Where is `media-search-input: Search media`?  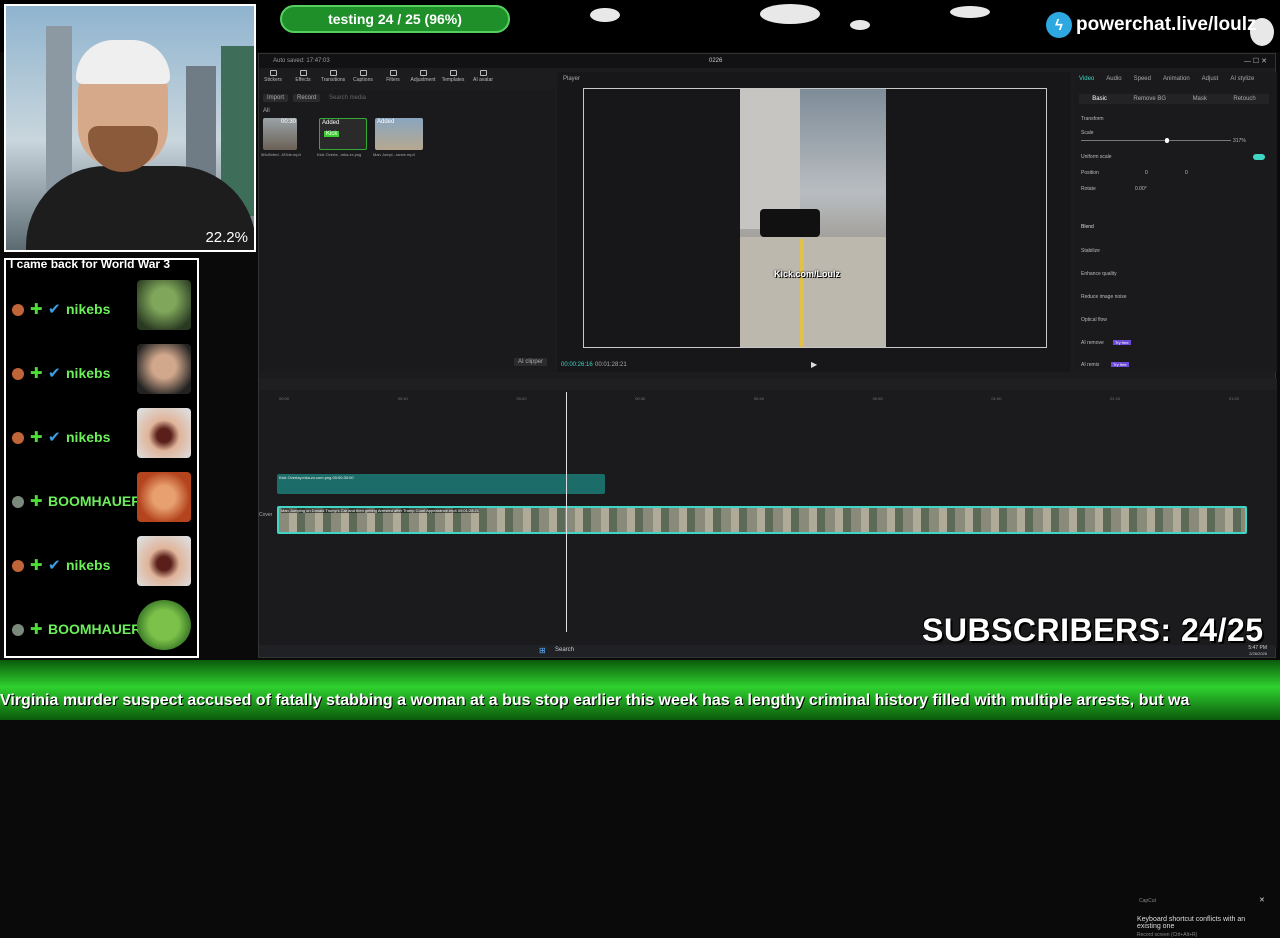
media-search-input: Search media is located at coordinates (347, 98).